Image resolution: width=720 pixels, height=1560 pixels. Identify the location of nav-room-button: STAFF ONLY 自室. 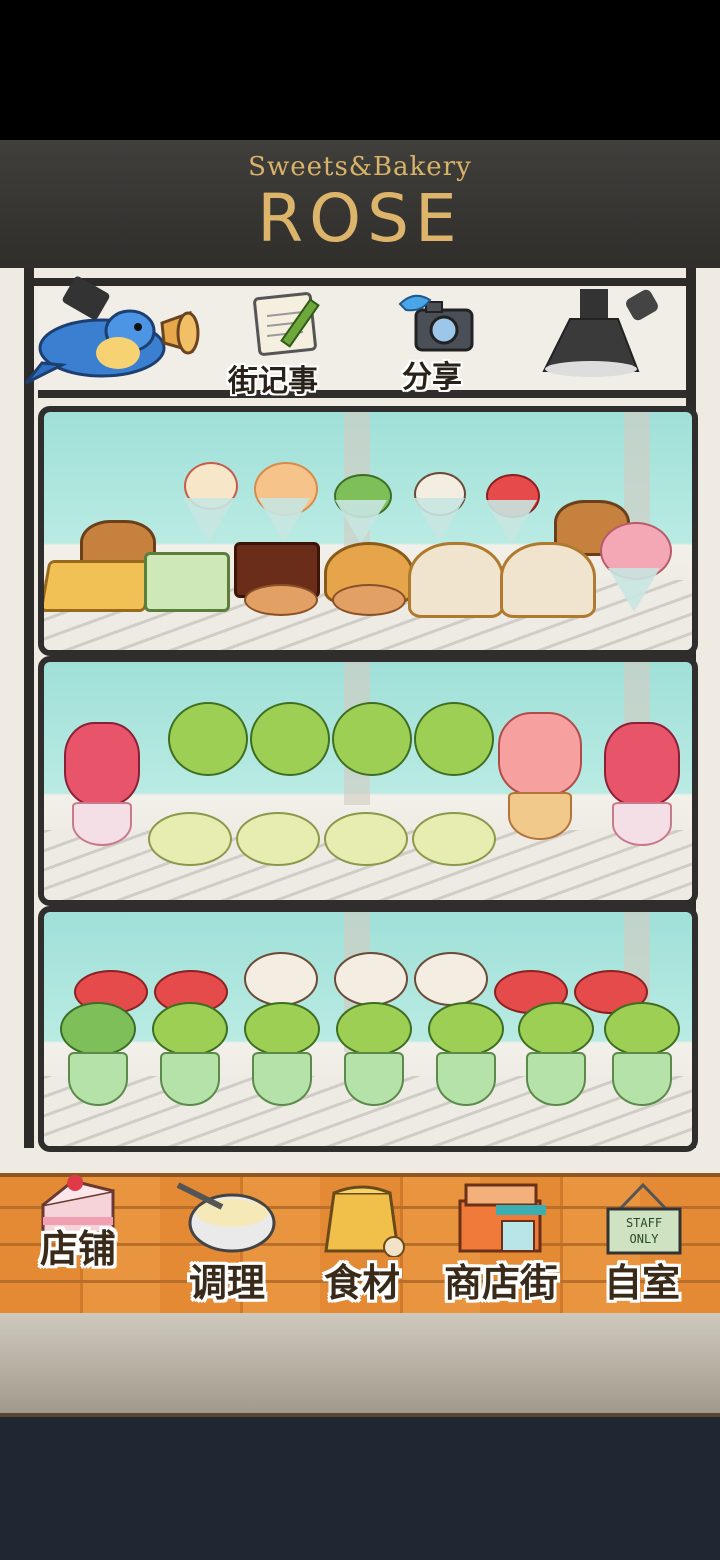
(642, 1242).